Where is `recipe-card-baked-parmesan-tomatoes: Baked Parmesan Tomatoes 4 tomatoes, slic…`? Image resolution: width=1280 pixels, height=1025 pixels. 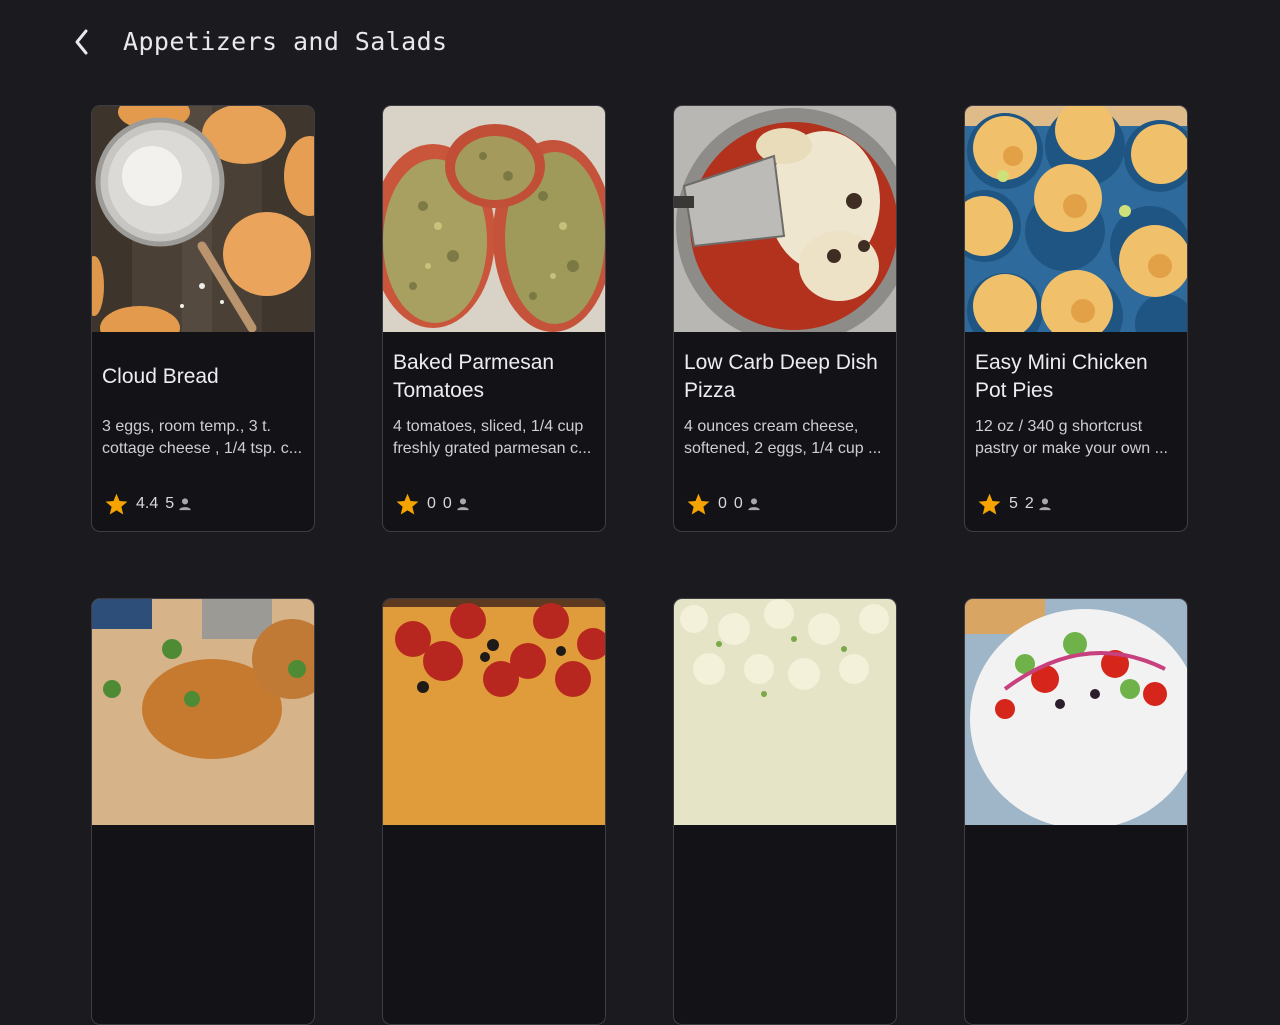
recipe-card-baked-parmesan-tomatoes: Baked Parmesan Tomatoes 4 tomatoes, slic… is located at coordinates (494, 318).